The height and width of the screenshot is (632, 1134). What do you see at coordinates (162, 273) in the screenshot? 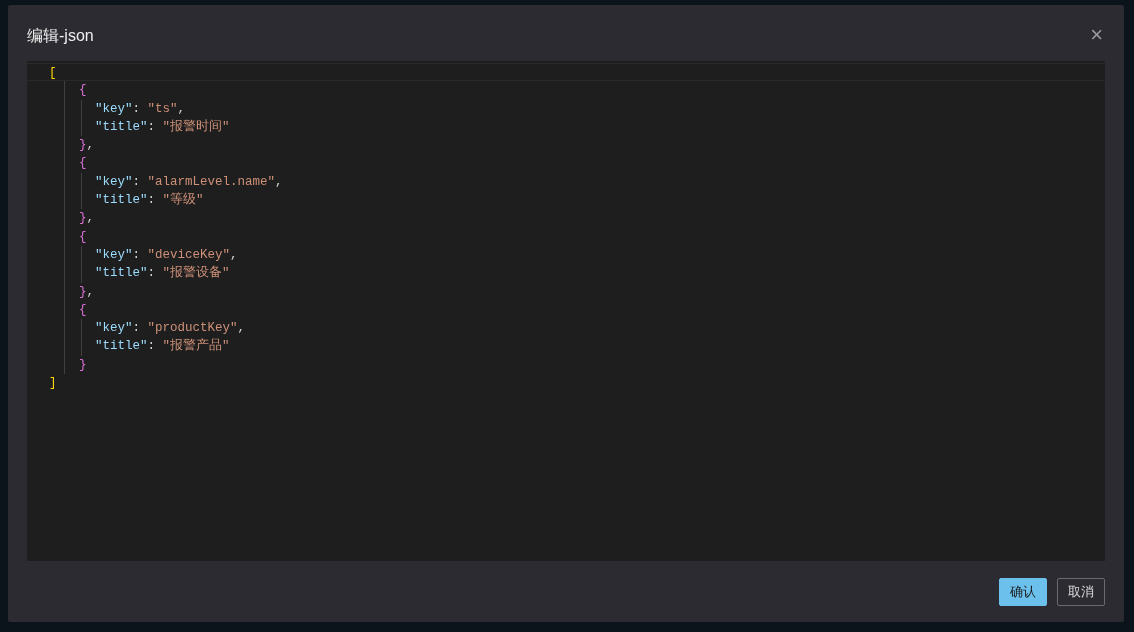
I see `code-line: "title": "报警设备"` at bounding box center [162, 273].